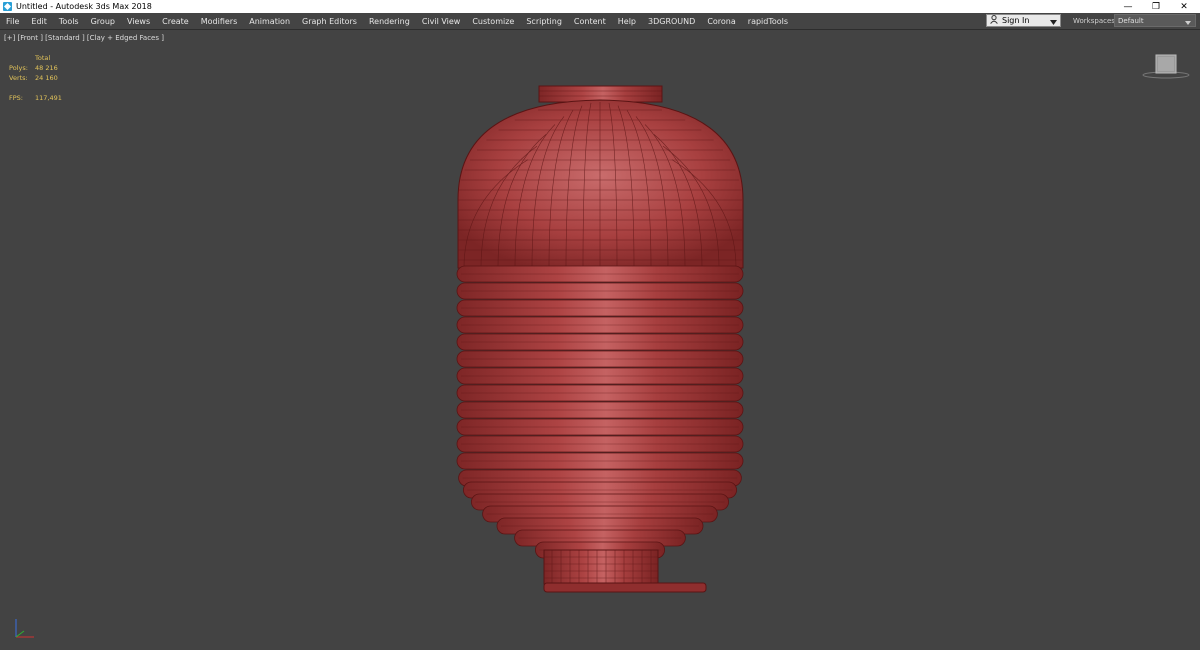 The width and height of the screenshot is (1200, 650). I want to click on sign-in-label: Sign In, so click(1016, 20).